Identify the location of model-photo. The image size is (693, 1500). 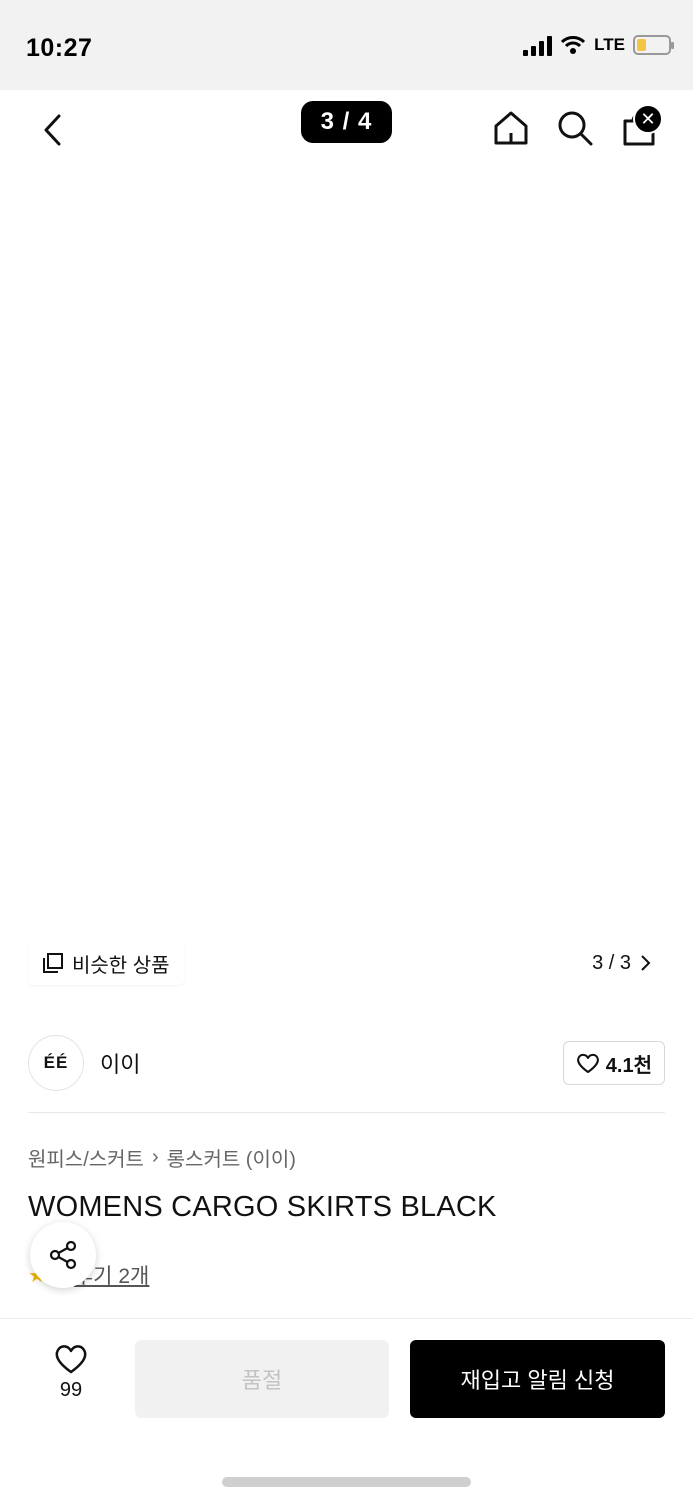
(356, 596).